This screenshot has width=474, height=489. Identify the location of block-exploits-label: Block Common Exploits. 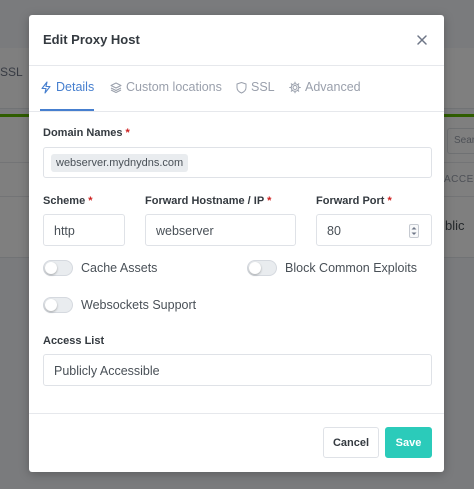
(351, 268).